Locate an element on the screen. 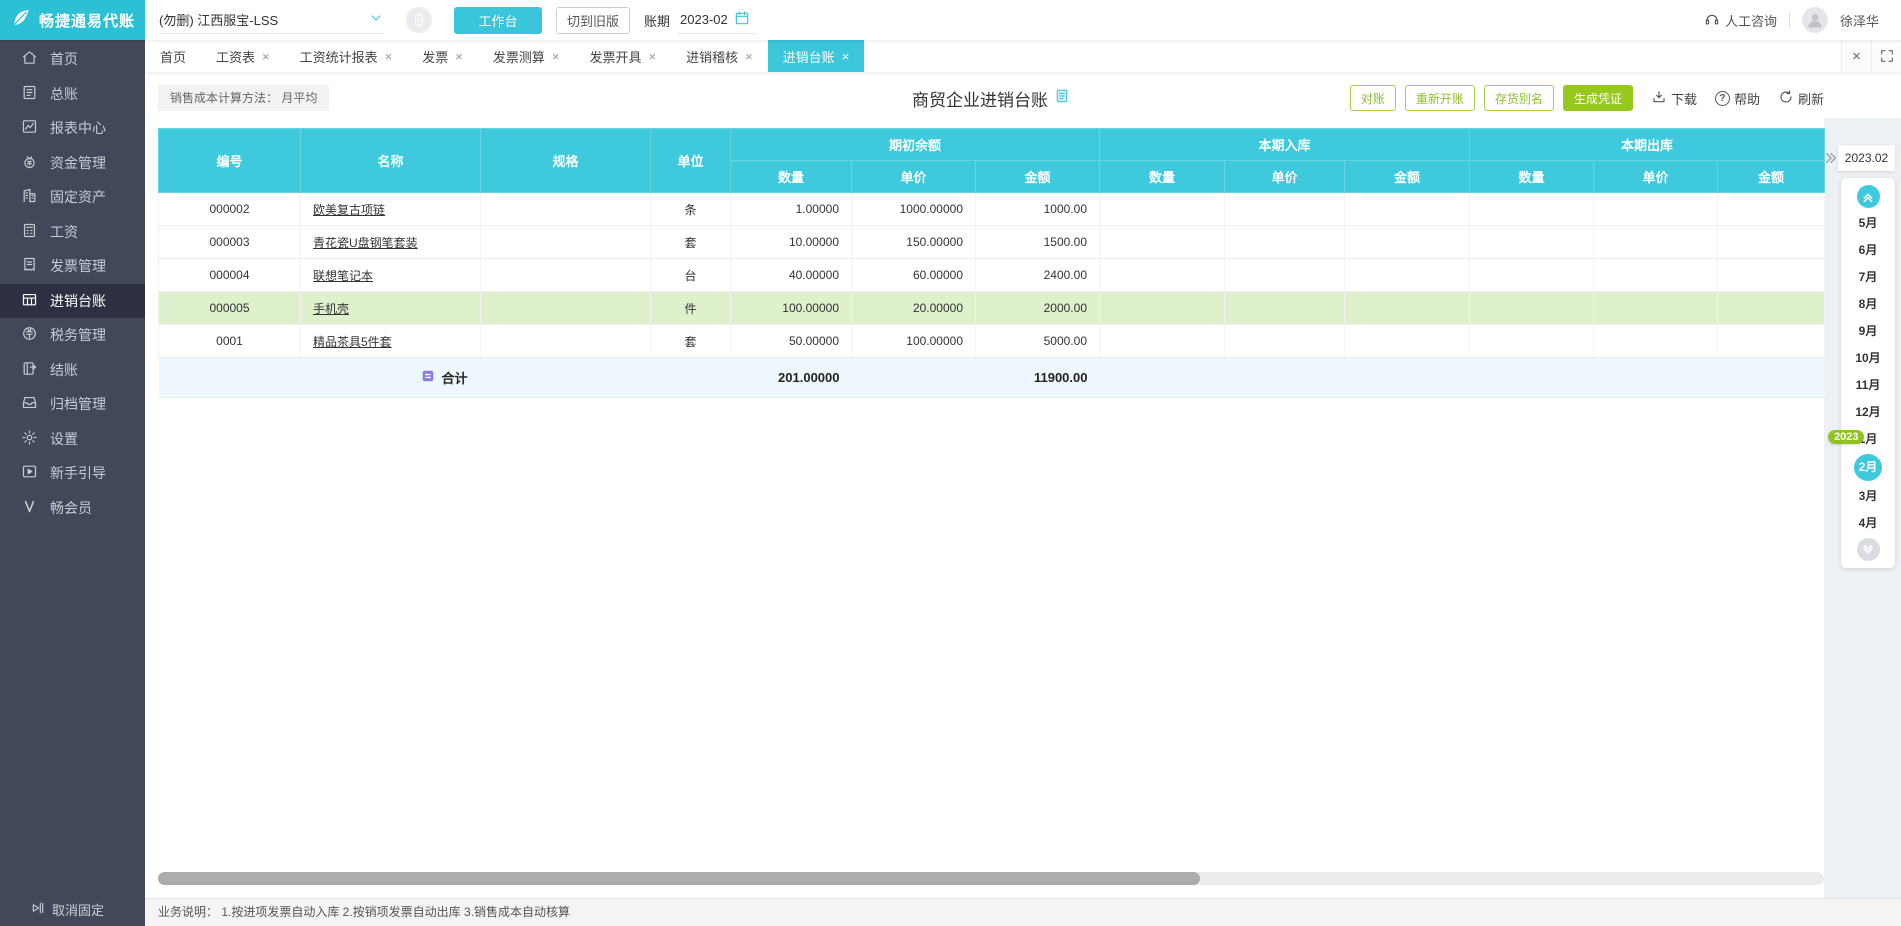  cell-name: 青花瓷U盘钢笔套装 is located at coordinates (390, 242).